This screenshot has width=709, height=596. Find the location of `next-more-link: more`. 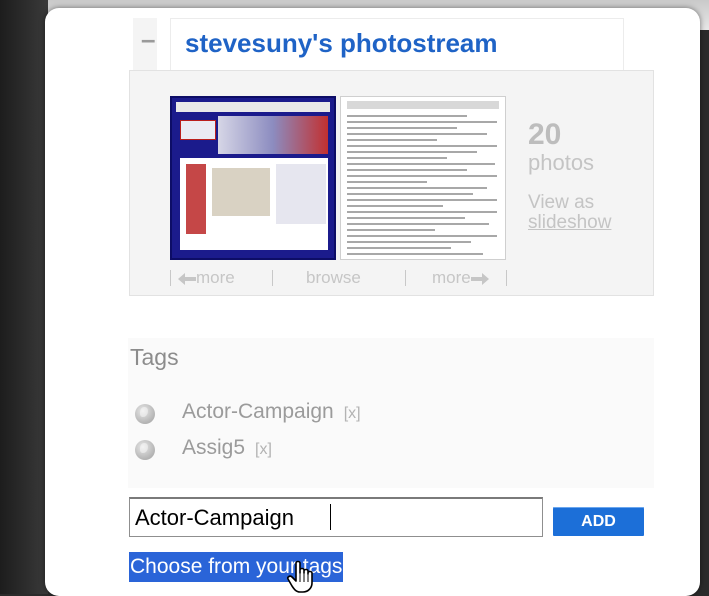

next-more-link: more is located at coordinates (460, 278).